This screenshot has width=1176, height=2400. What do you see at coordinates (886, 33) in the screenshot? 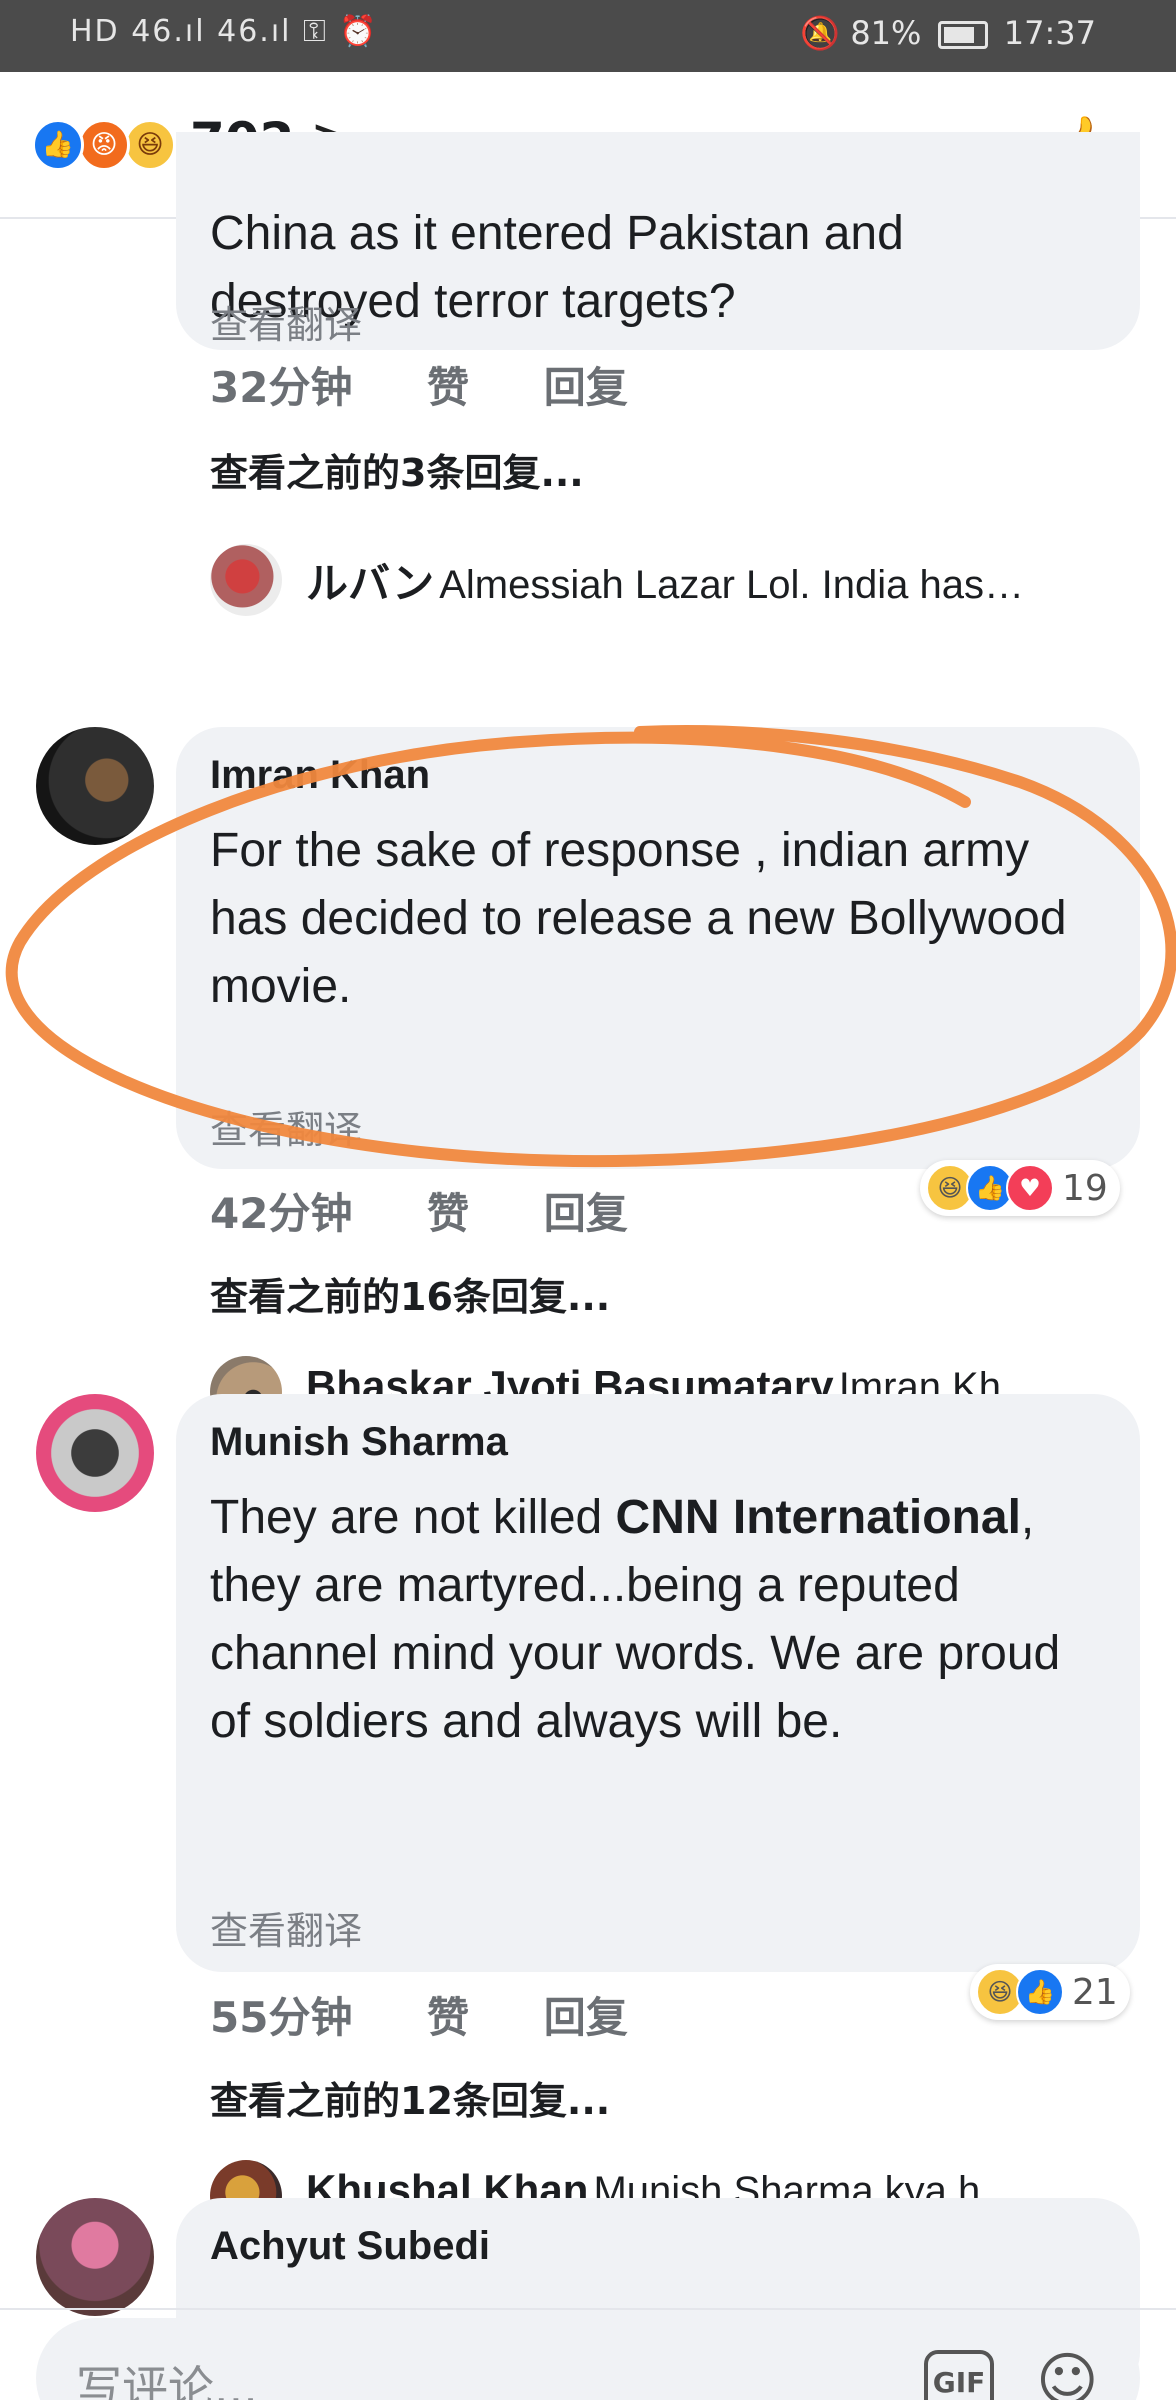
I see `battery-percent: 81%` at bounding box center [886, 33].